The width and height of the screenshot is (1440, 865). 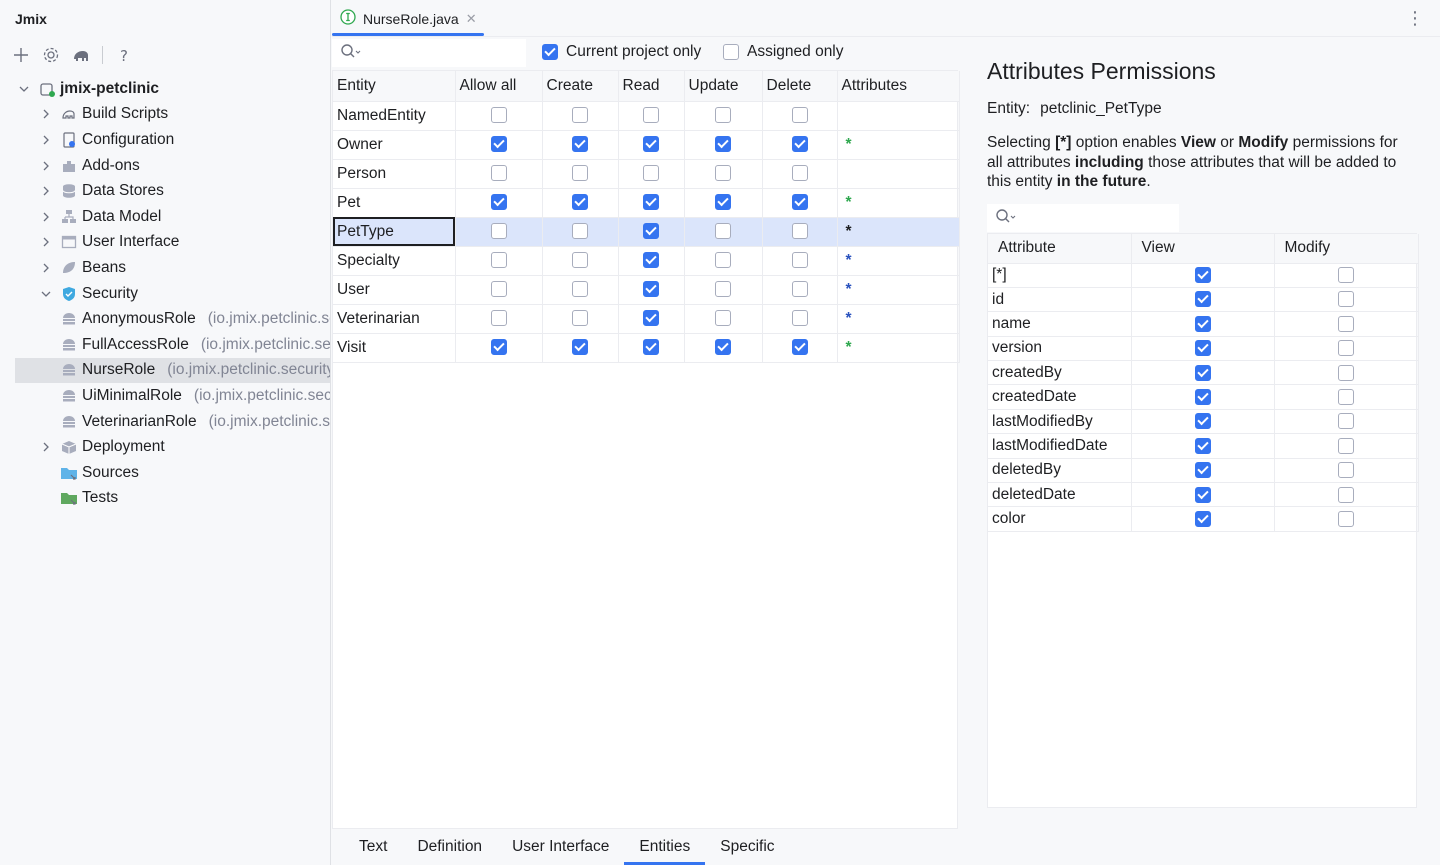 I want to click on entity-name: Pet, so click(x=394, y=203).